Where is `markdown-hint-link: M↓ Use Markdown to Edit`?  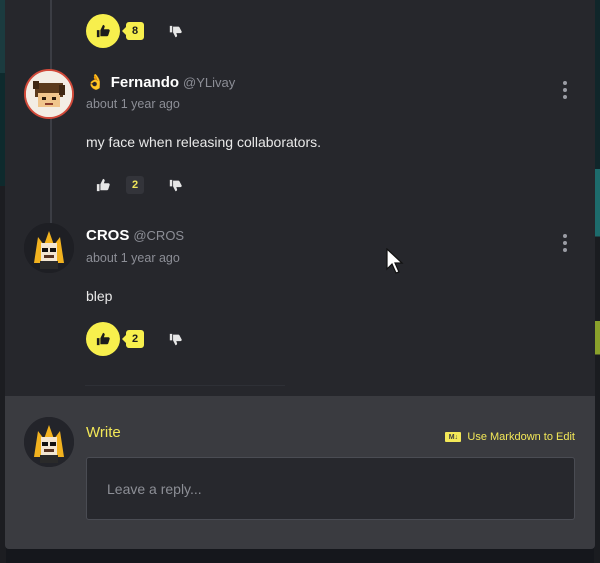
markdown-hint-link: M↓ Use Markdown to Edit is located at coordinates (510, 437).